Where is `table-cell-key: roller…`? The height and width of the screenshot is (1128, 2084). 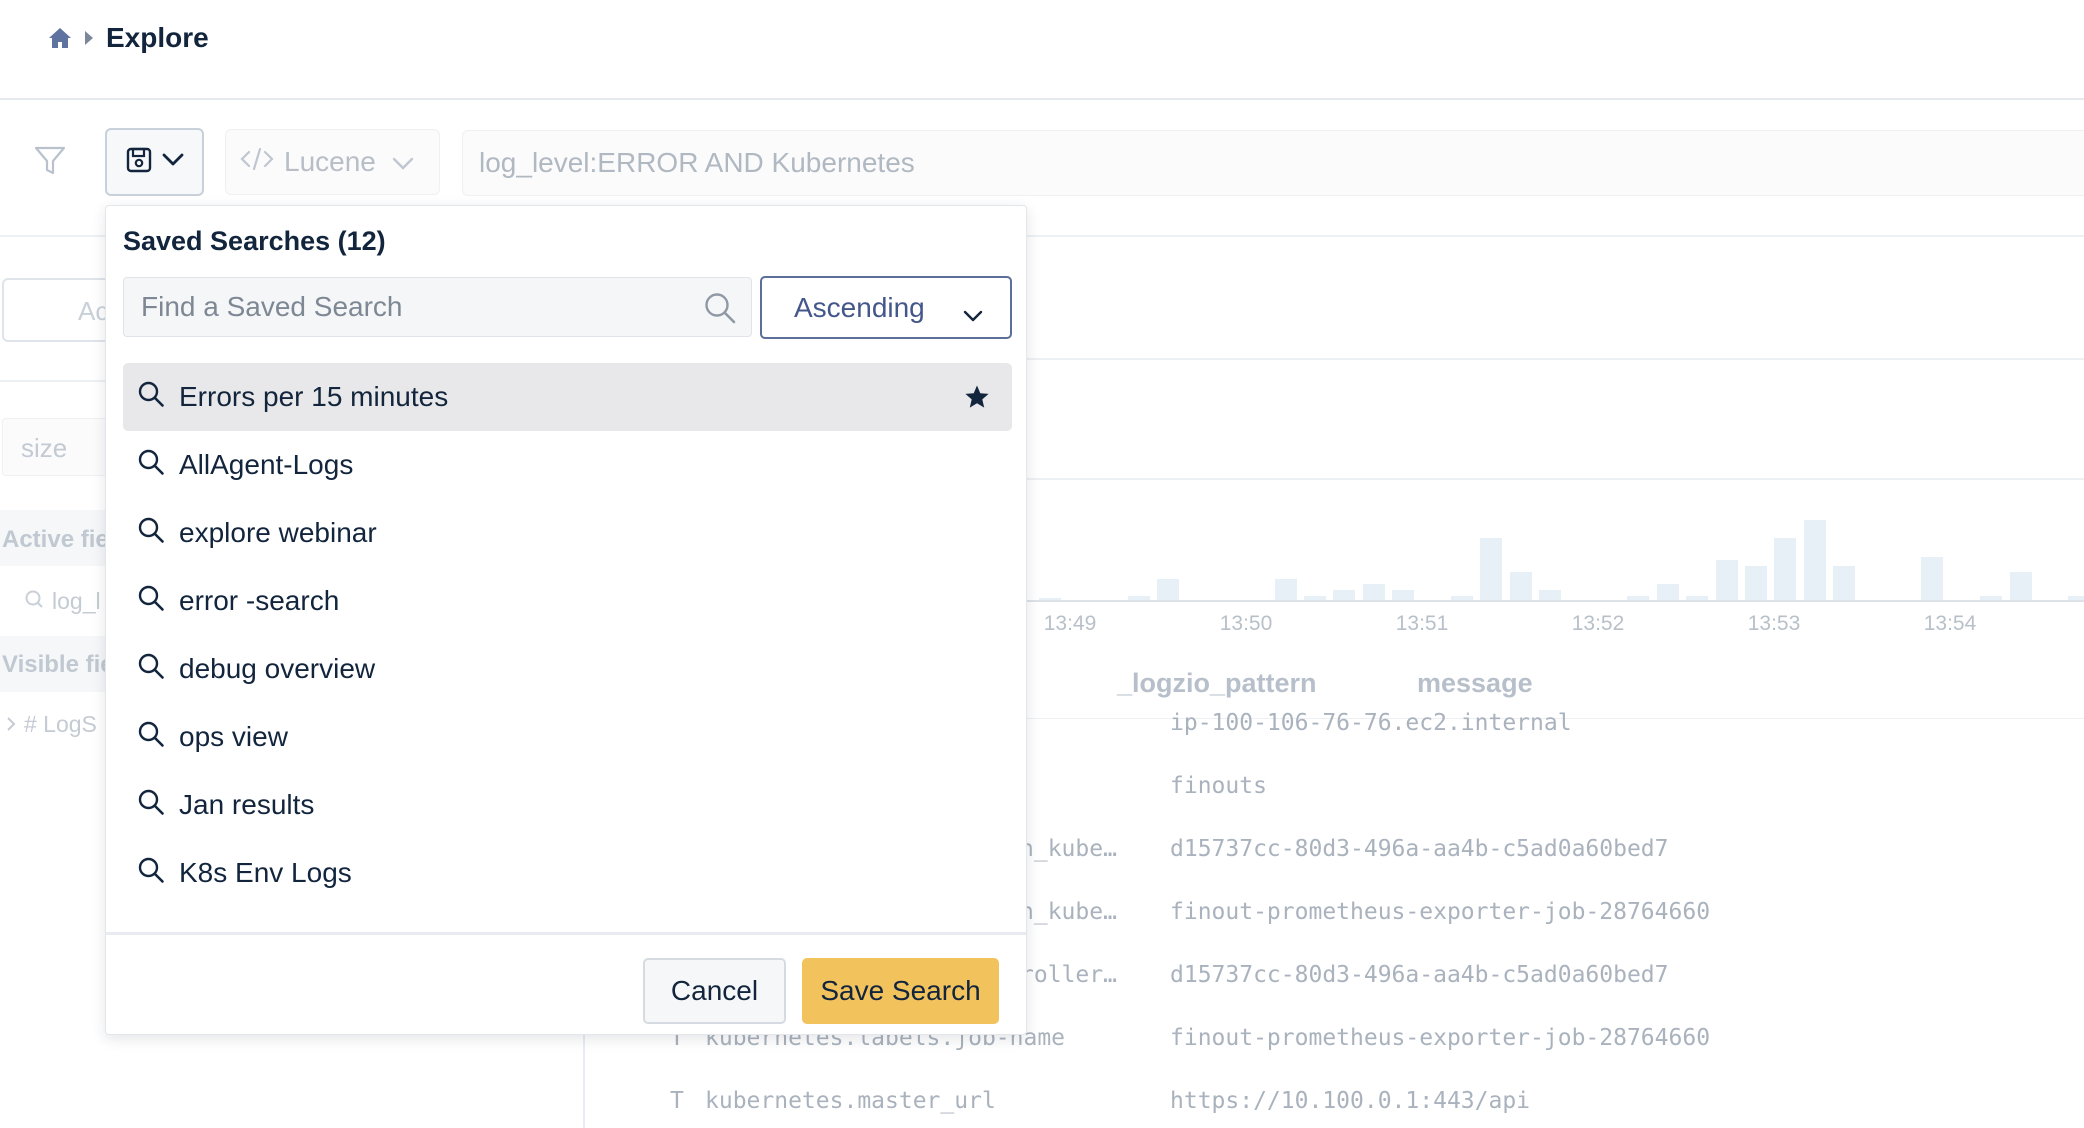
table-cell-key: roller… is located at coordinates (1068, 975).